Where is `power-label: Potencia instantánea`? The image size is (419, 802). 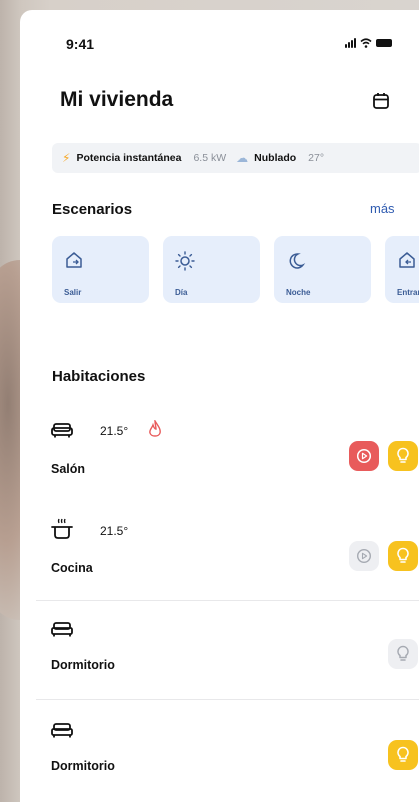 power-label: Potencia instantánea is located at coordinates (129, 158).